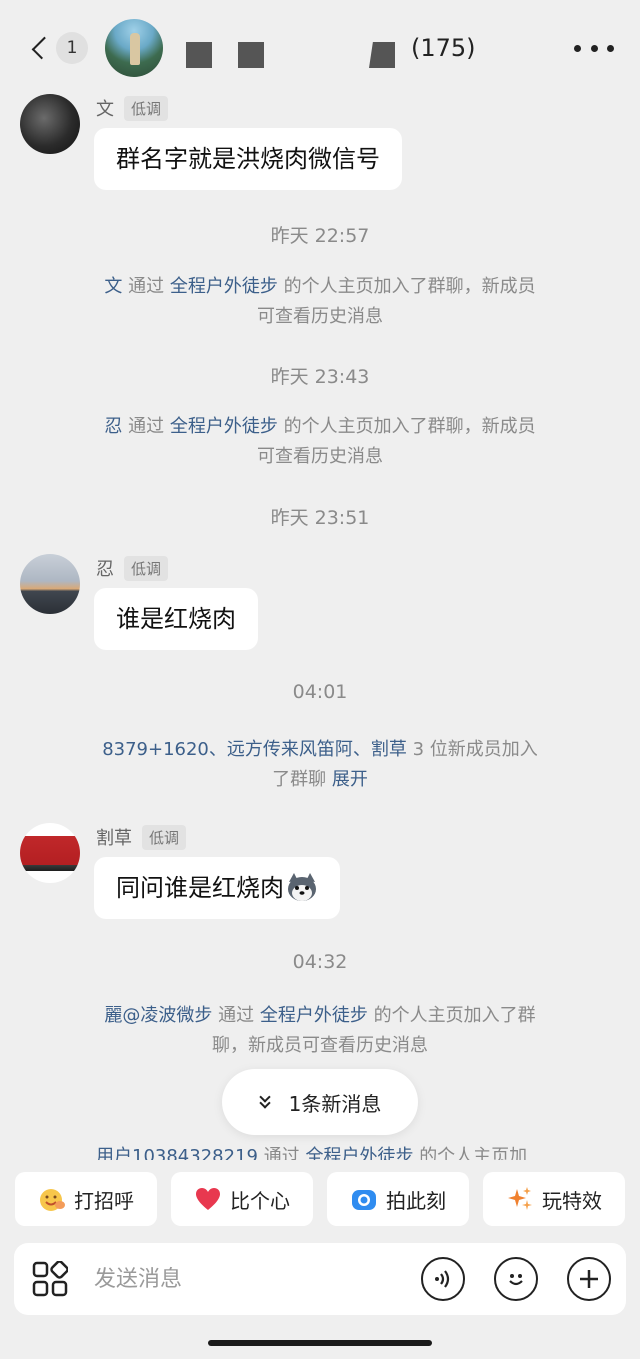 The height and width of the screenshot is (1359, 640). I want to click on system-message: 文 通过 全程户外徒步 的个人主页加入了群聊，新成员 可查看历史消息, so click(320, 301).